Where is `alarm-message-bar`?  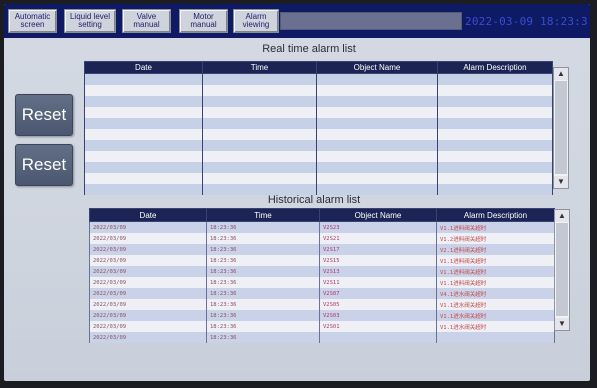
alarm-message-bar is located at coordinates (371, 21).